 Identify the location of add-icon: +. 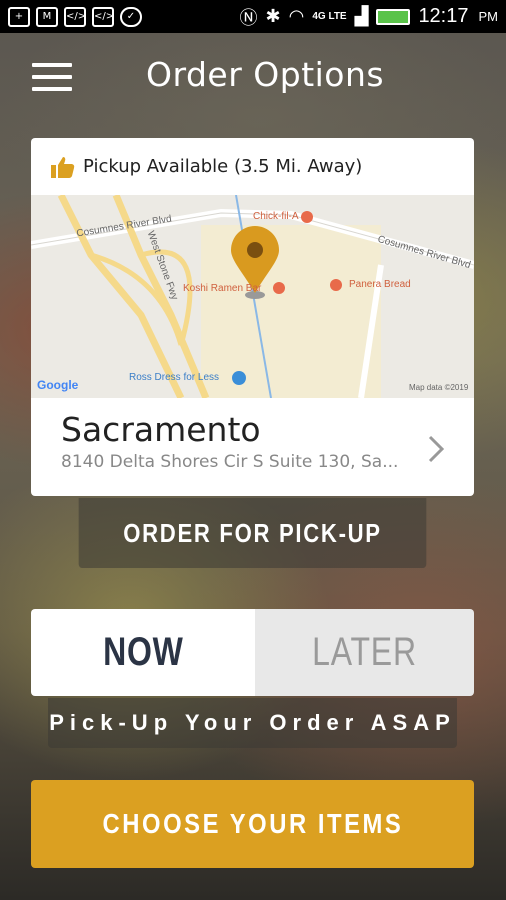
(19, 16).